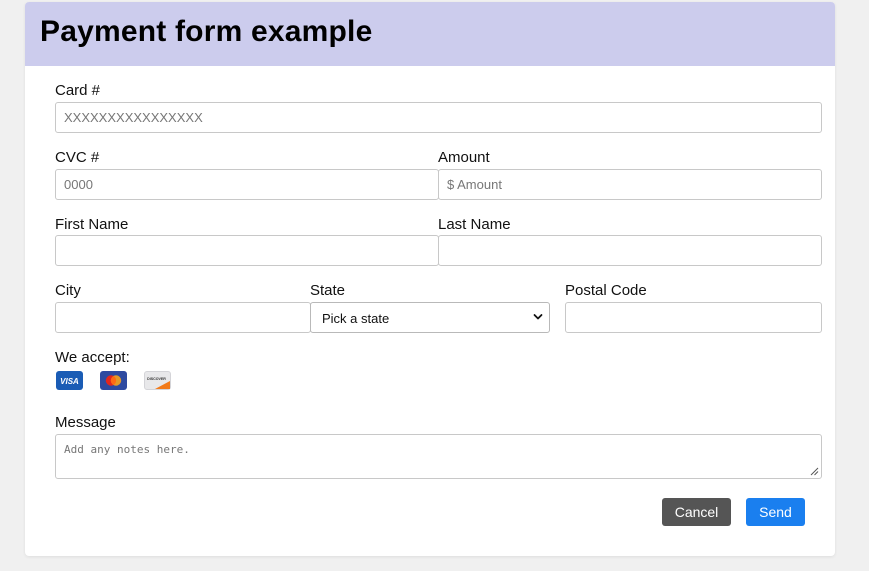  Describe the element at coordinates (606, 290) in the screenshot. I see `postal-code-label: Postal Code` at that location.